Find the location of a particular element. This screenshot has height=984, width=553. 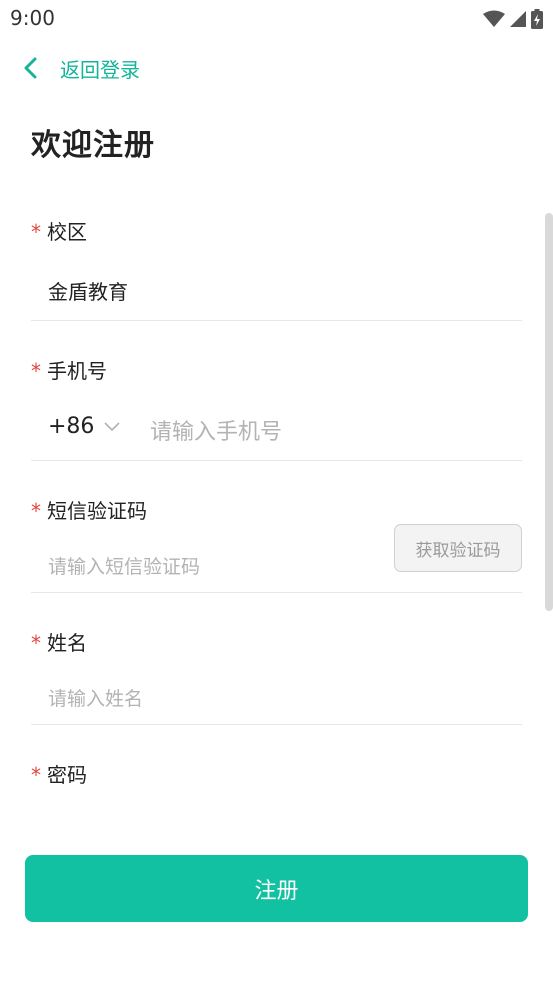

sms-code-label: * 短信验证码 is located at coordinates (89, 511).